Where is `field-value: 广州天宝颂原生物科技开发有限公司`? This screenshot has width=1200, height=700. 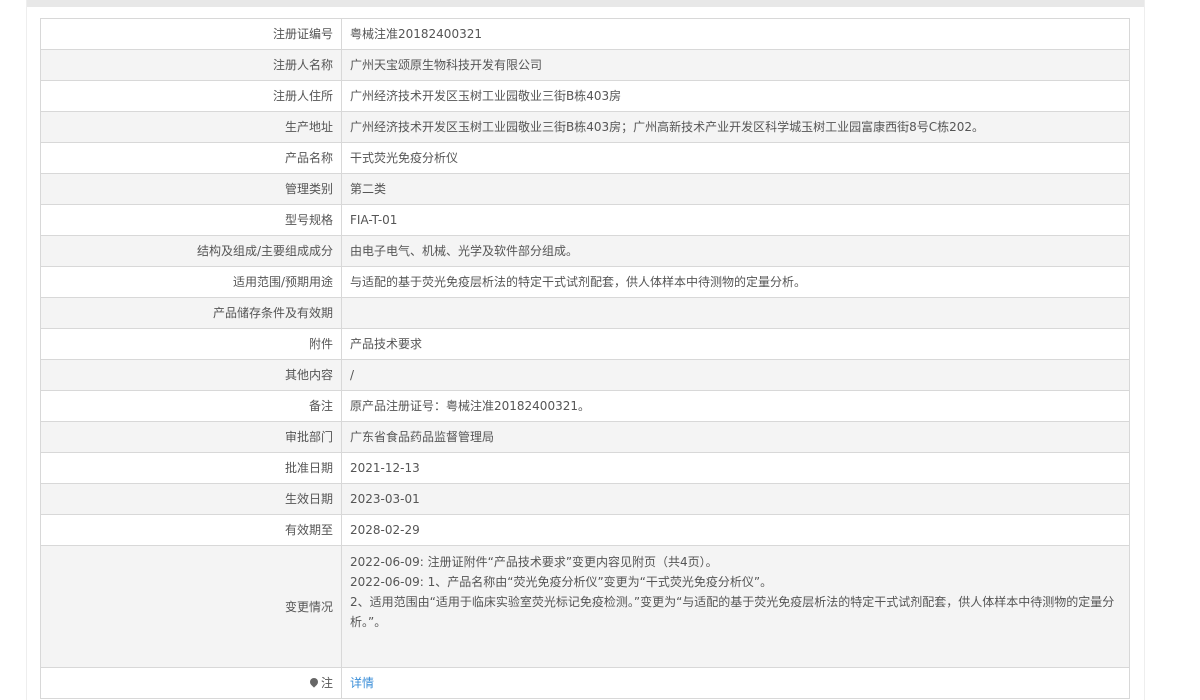
field-value: 广州天宝颂原生物科技开发有限公司 is located at coordinates (735, 65).